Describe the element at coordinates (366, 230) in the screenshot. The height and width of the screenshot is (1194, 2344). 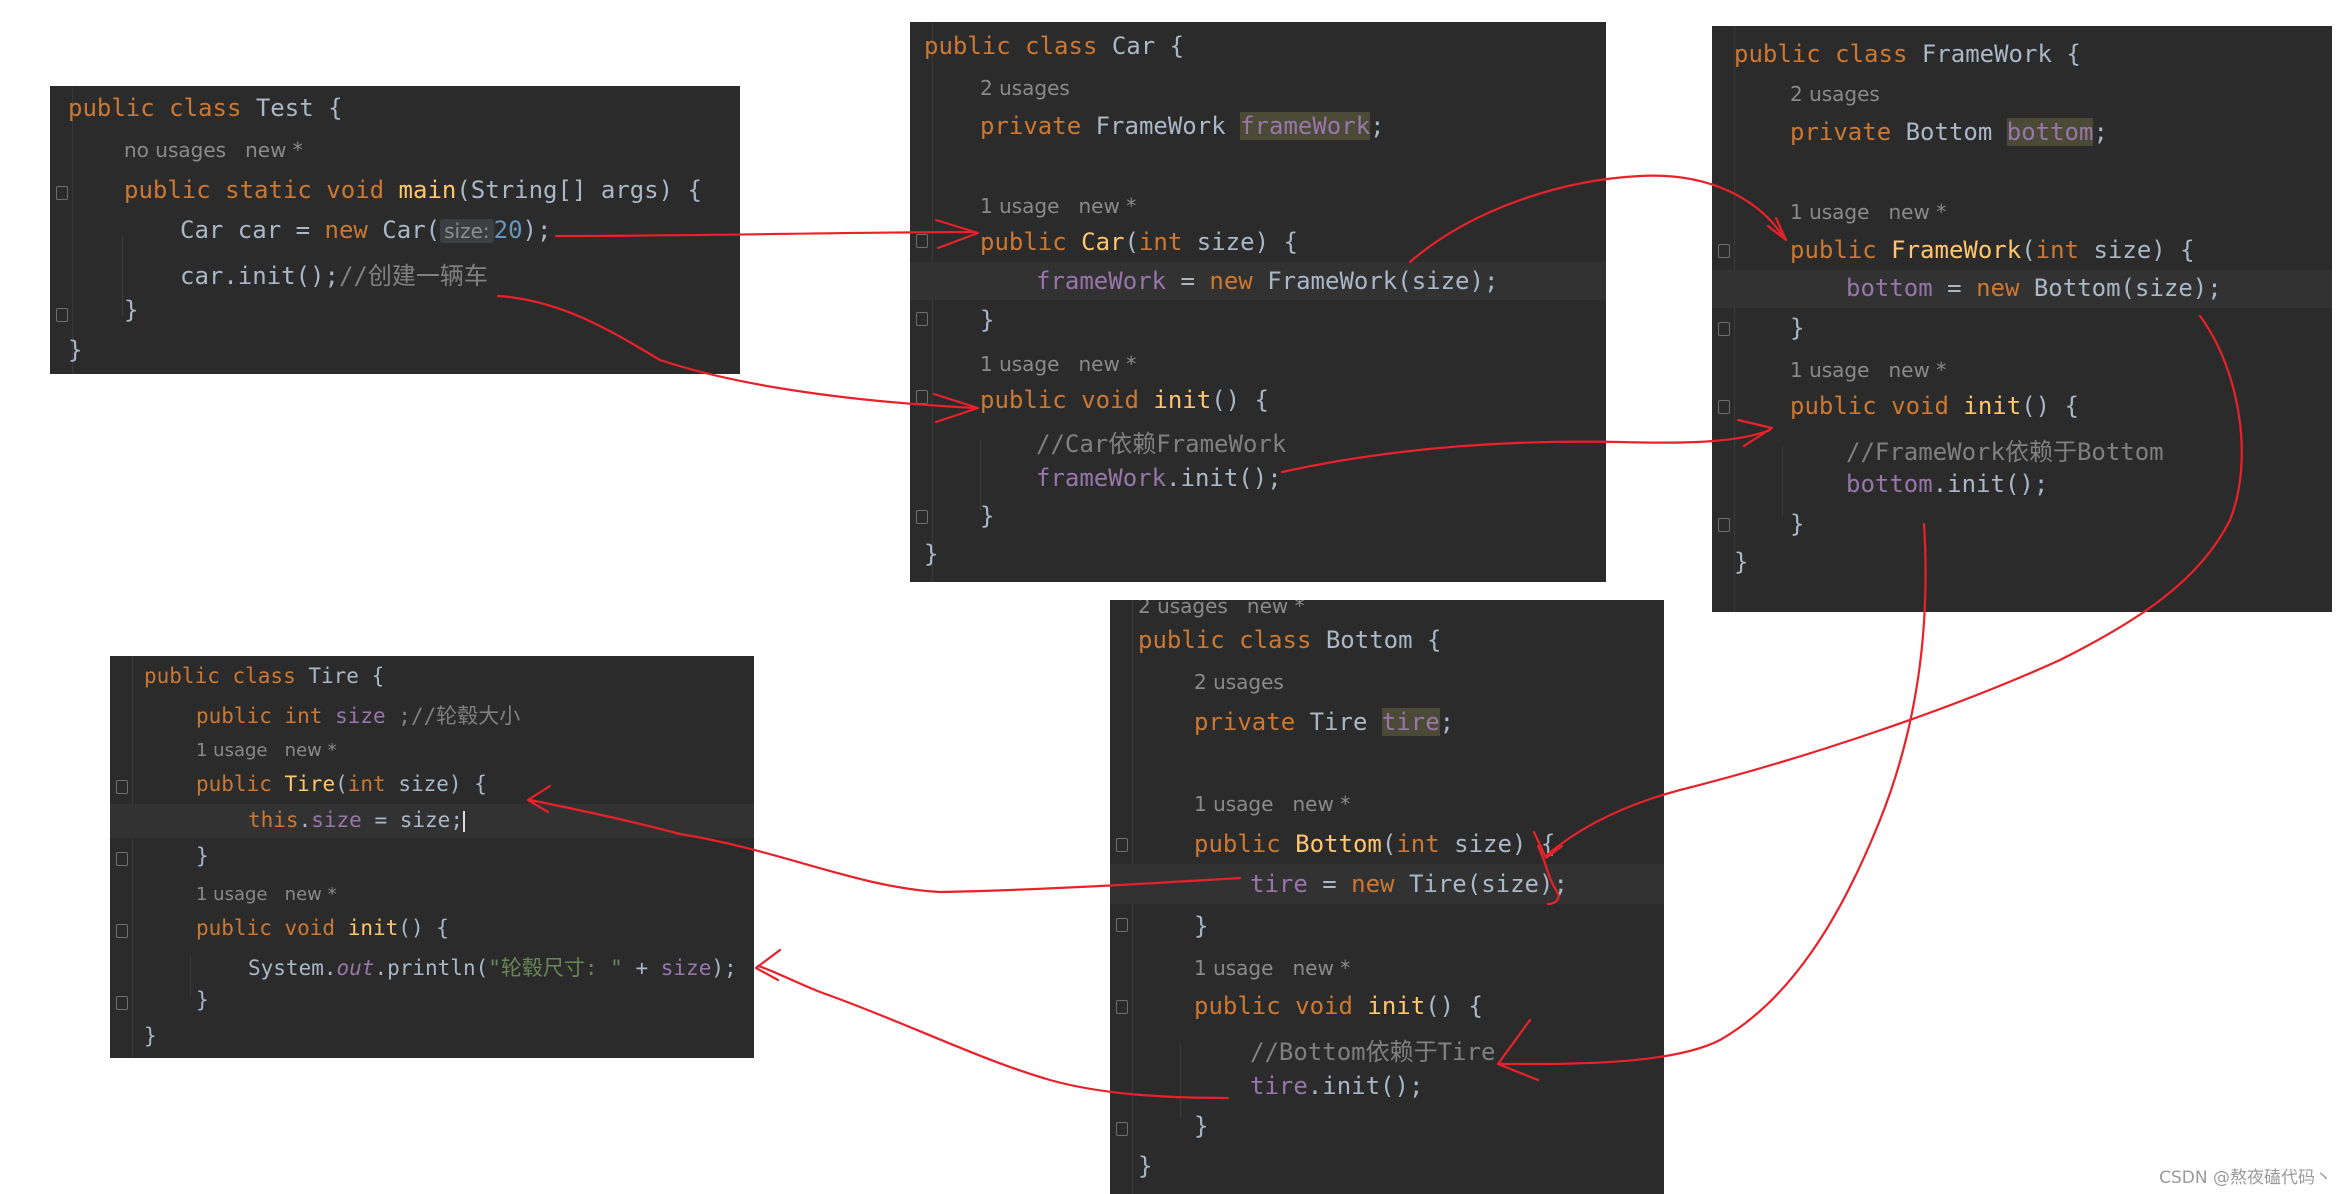
I see `code-line: Car car = new Car(size: 20);` at that location.